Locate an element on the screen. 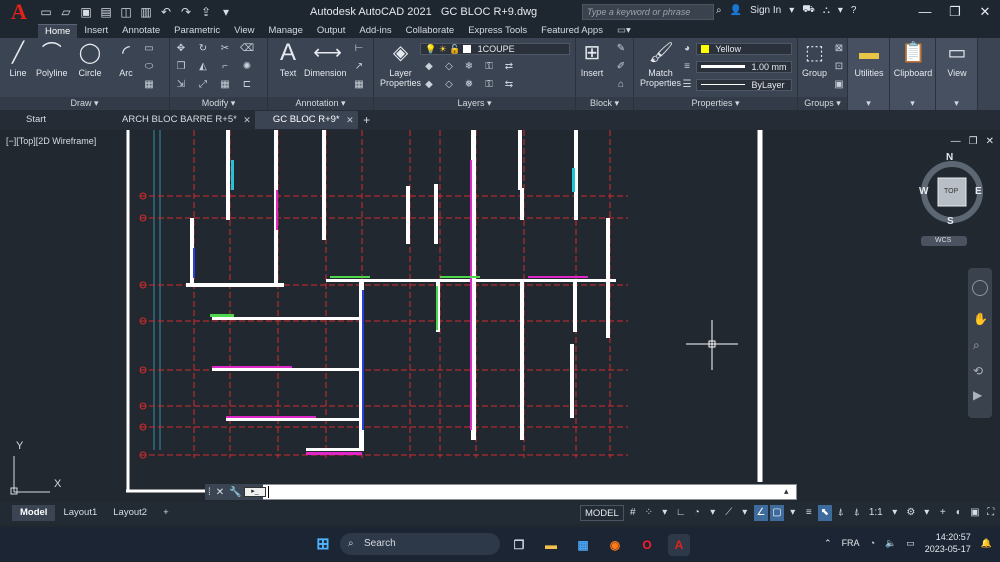 Image resolution: width=1000 pixels, height=562 pixels. arc-button: ◜ Arc is located at coordinates (126, 59).